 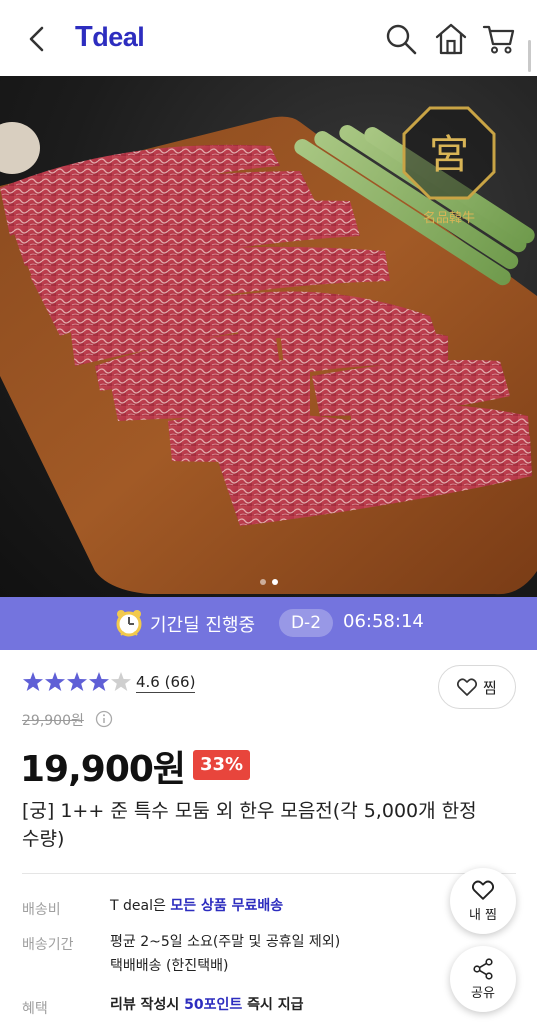 I want to click on logo-t: T, so click(x=84, y=37).